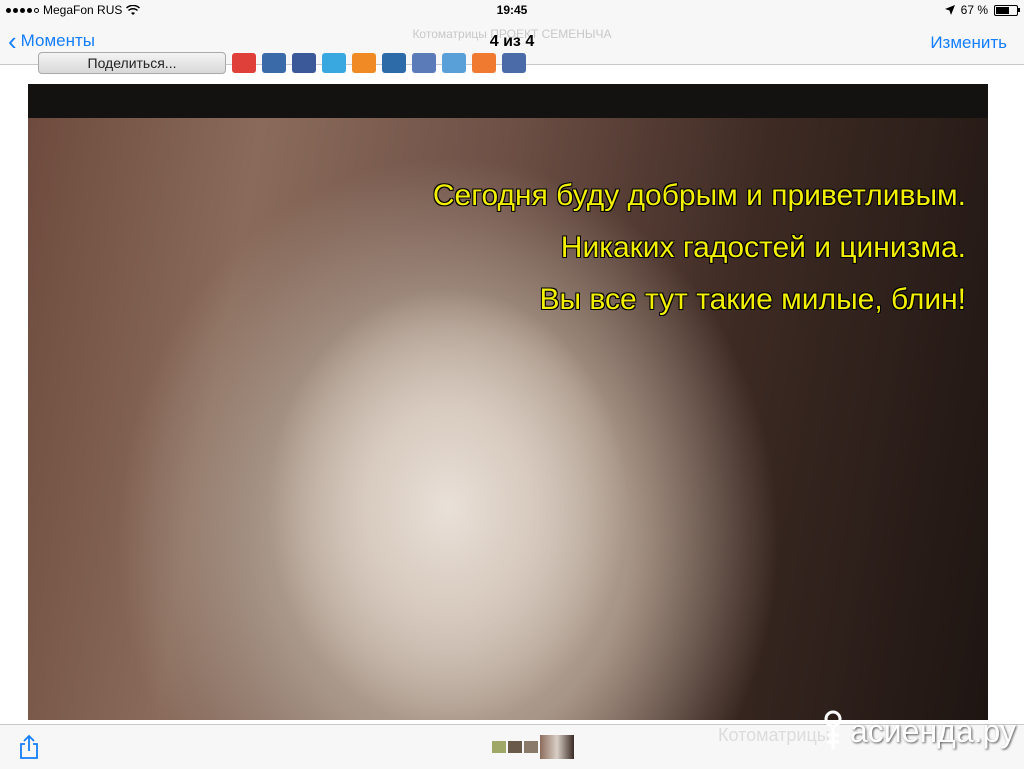 This screenshot has height=769, width=1024. I want to click on twitter-icon, so click(334, 63).